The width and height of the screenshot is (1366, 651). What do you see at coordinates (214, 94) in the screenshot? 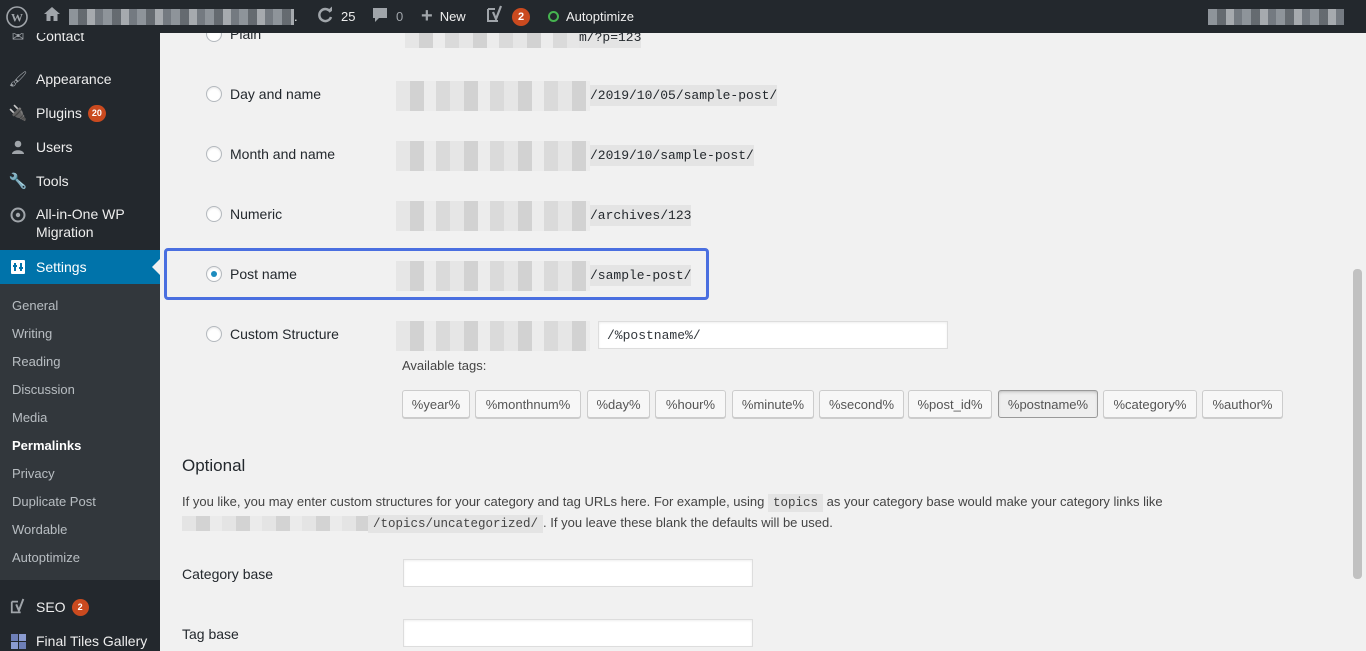
I see `radio-day-and-name` at bounding box center [214, 94].